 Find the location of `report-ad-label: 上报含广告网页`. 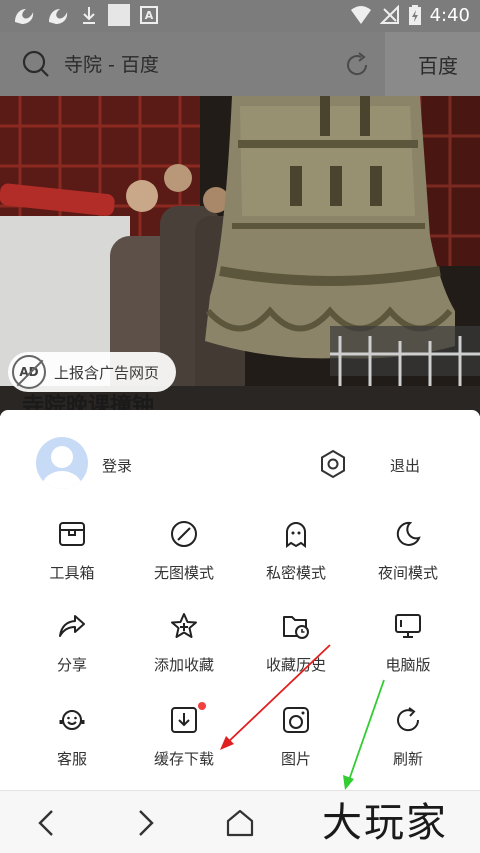

report-ad-label: 上报含广告网页 is located at coordinates (107, 372).